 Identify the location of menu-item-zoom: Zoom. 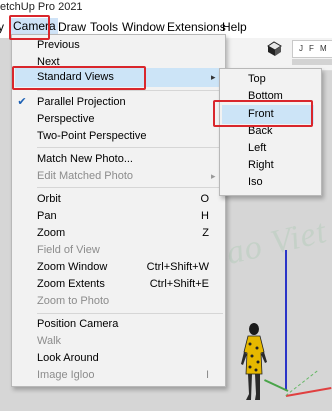
(51, 233).